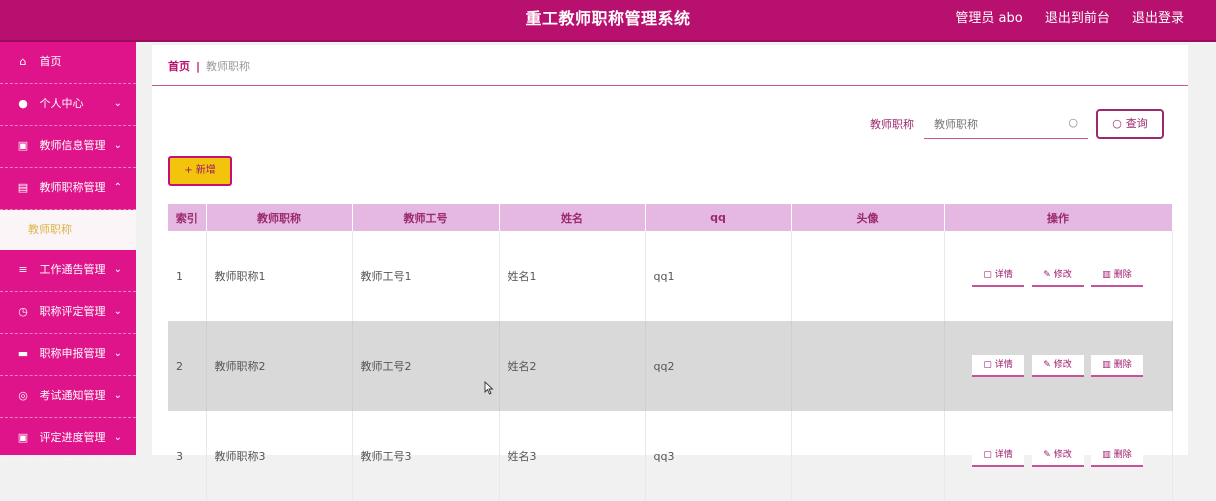 The height and width of the screenshot is (501, 1216). Describe the element at coordinates (1158, 18) in the screenshot. I see `logout-link: 退出登录` at that location.